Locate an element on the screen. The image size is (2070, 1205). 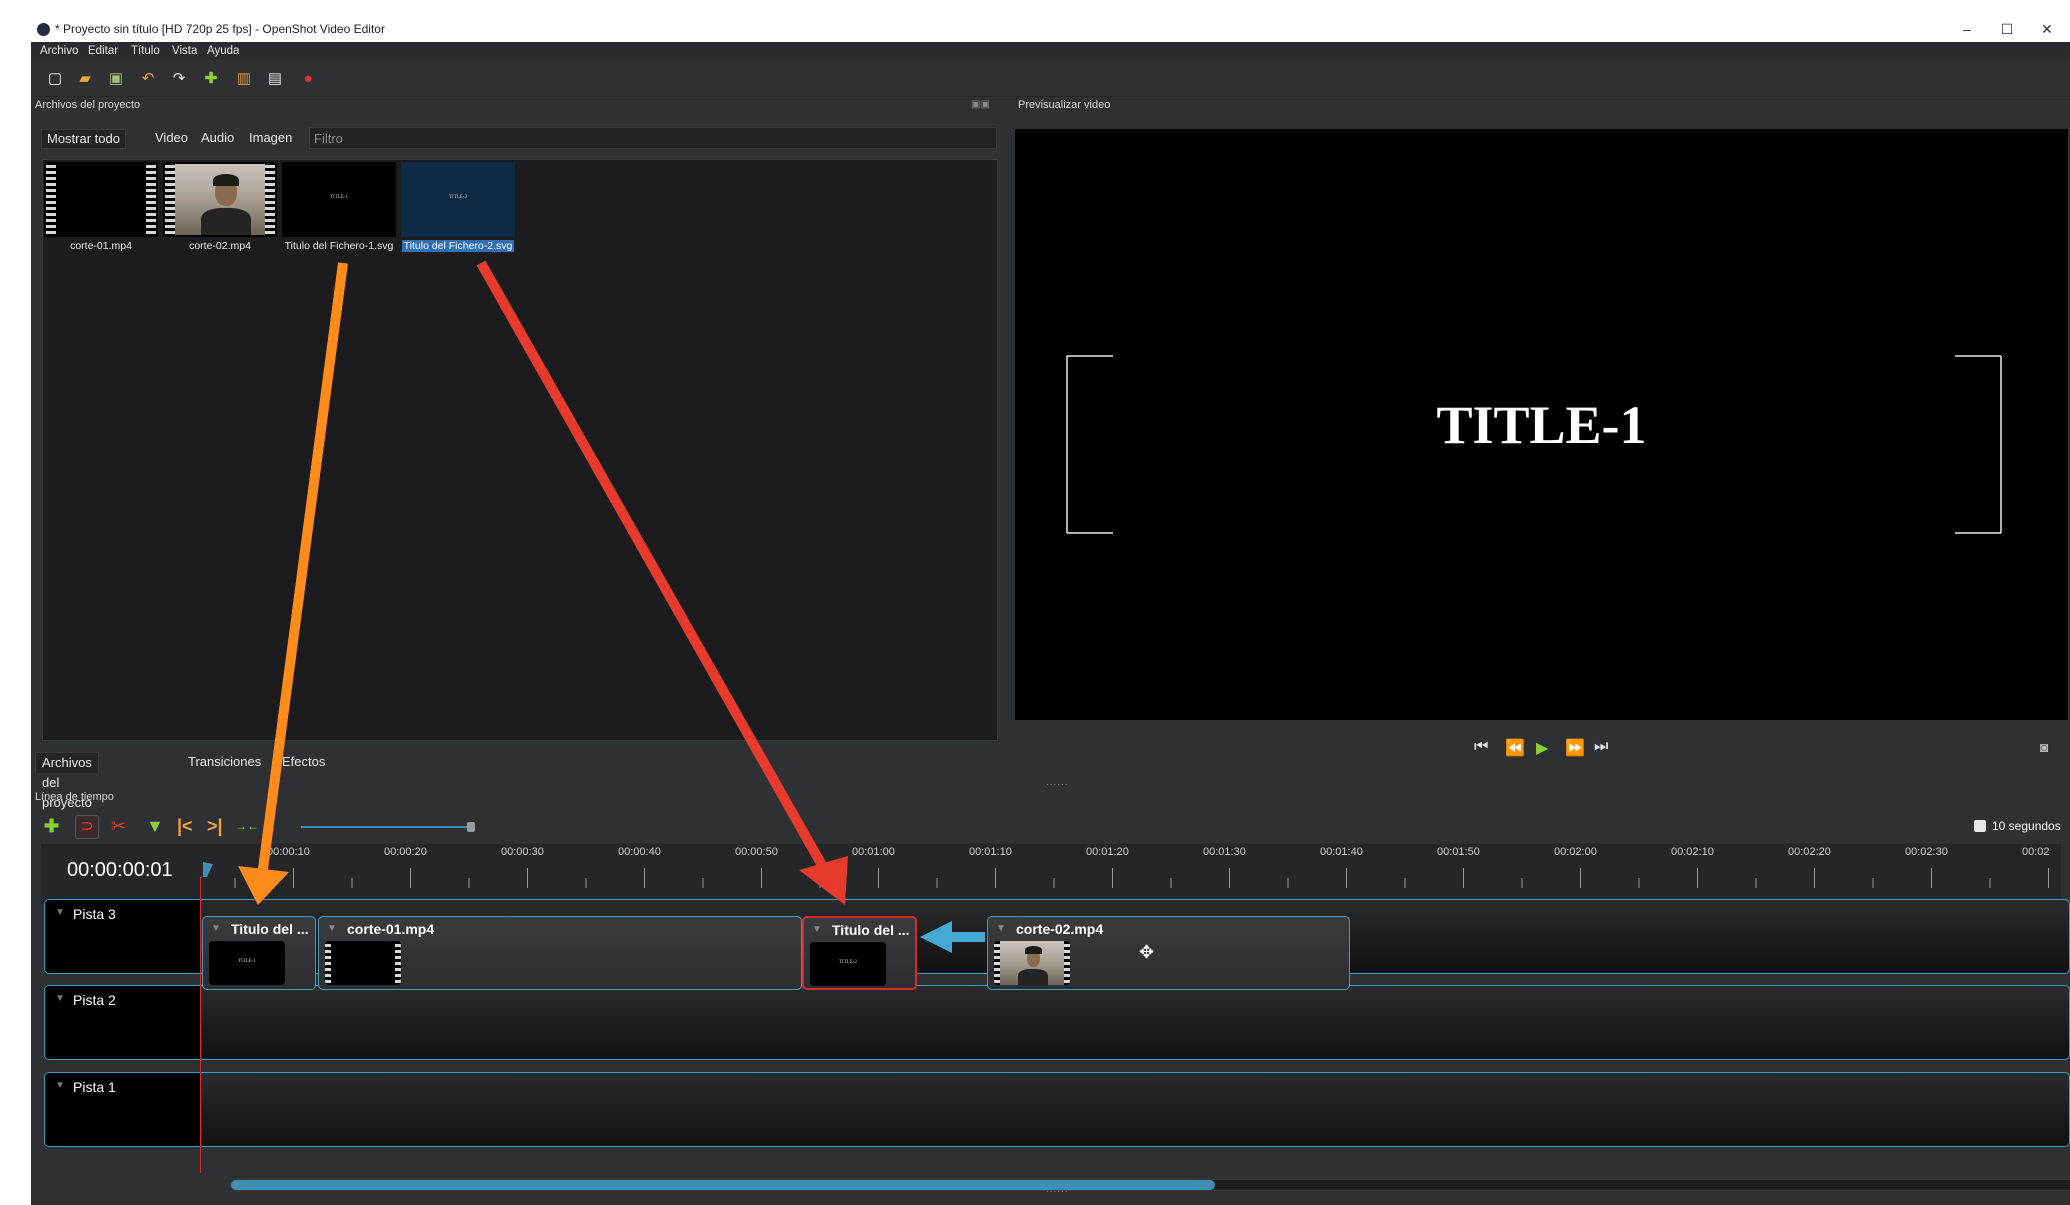
file-item: TITLE-1 Titulo del Fichero-1.svg is located at coordinates (339, 207).